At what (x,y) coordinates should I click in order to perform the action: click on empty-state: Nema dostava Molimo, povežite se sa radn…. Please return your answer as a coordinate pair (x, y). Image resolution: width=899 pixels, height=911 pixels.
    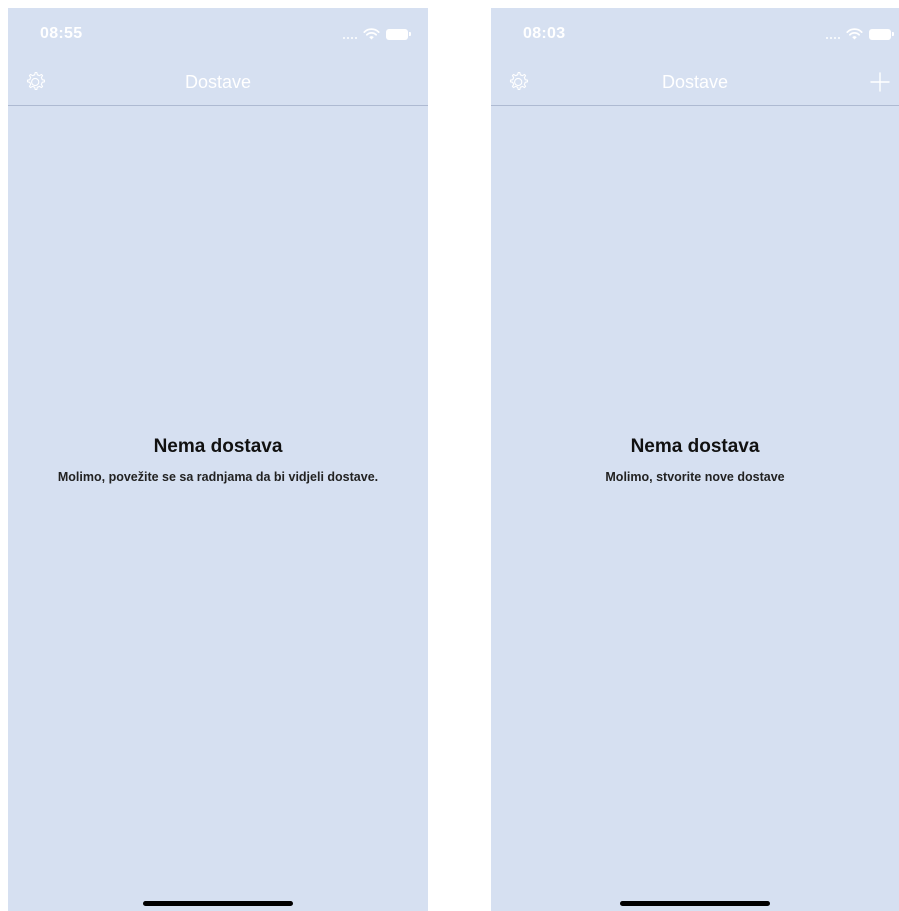
    Looking at the image, I should click on (218, 460).